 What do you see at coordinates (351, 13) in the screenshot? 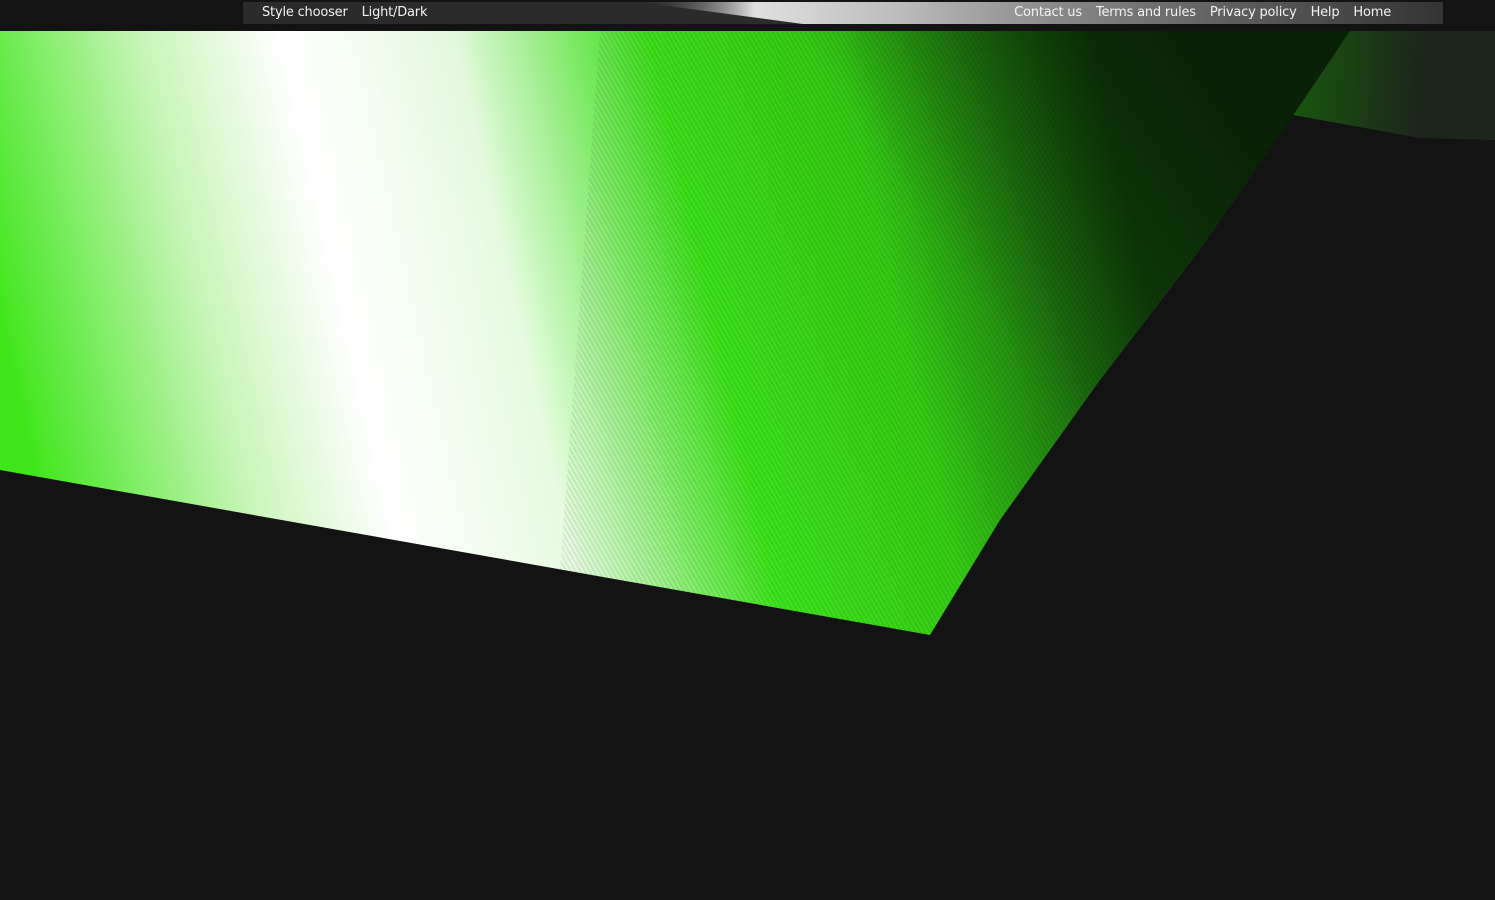
I see `nav-left-group: Style chooser Light/Dark` at bounding box center [351, 13].